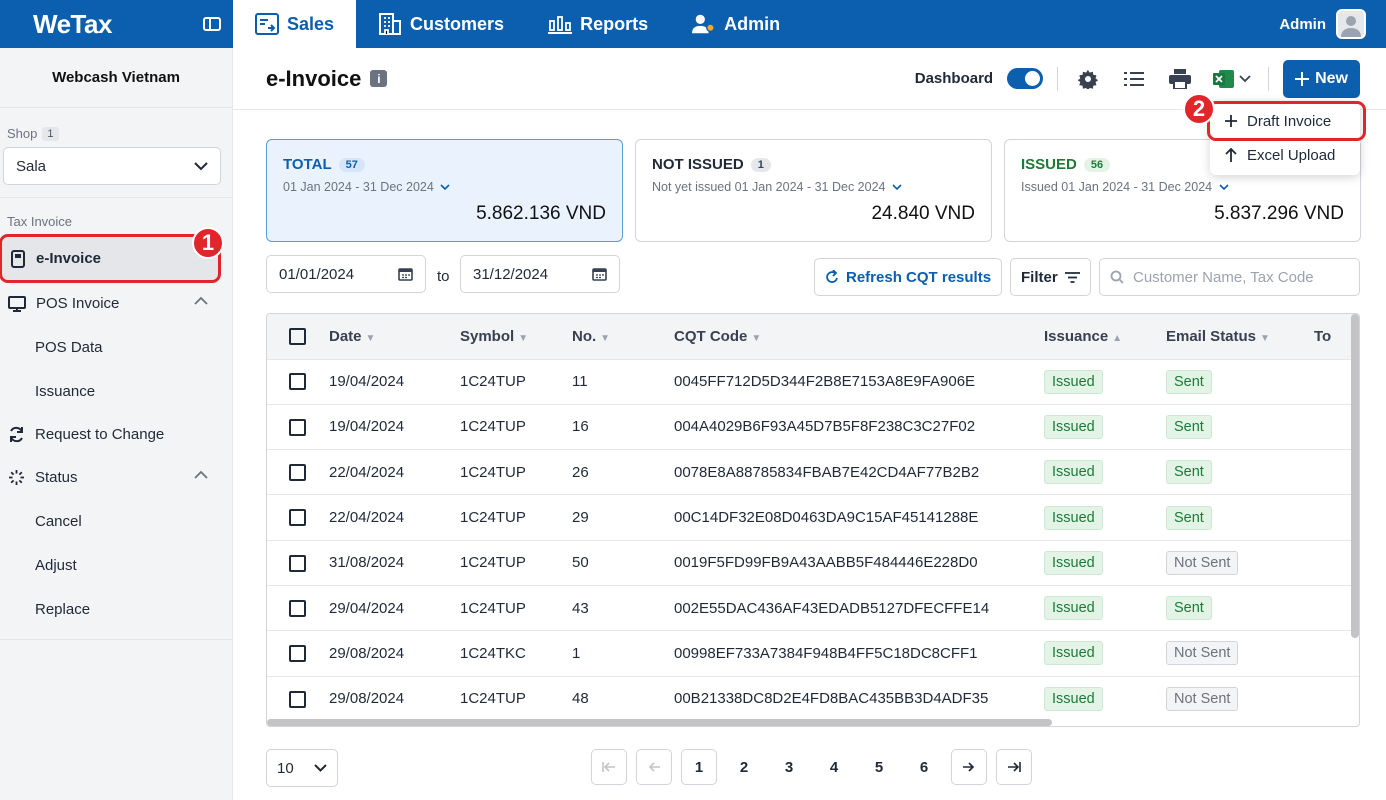  What do you see at coordinates (1117, 338) in the screenshot?
I see `sort-icon: ▲` at bounding box center [1117, 338].